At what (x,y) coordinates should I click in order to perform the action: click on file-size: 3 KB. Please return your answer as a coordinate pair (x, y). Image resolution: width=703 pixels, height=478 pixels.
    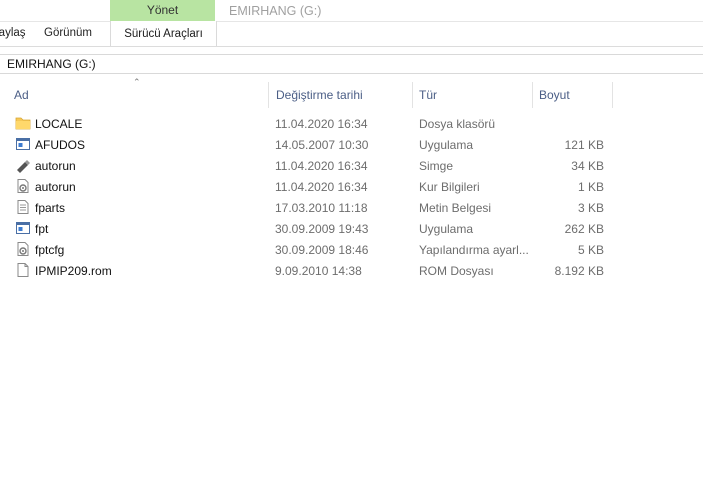
    Looking at the image, I should click on (590, 208).